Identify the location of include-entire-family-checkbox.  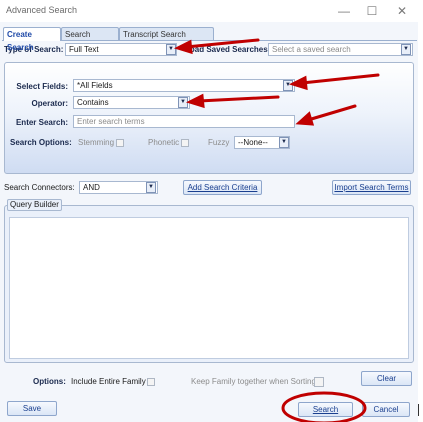
(151, 382).